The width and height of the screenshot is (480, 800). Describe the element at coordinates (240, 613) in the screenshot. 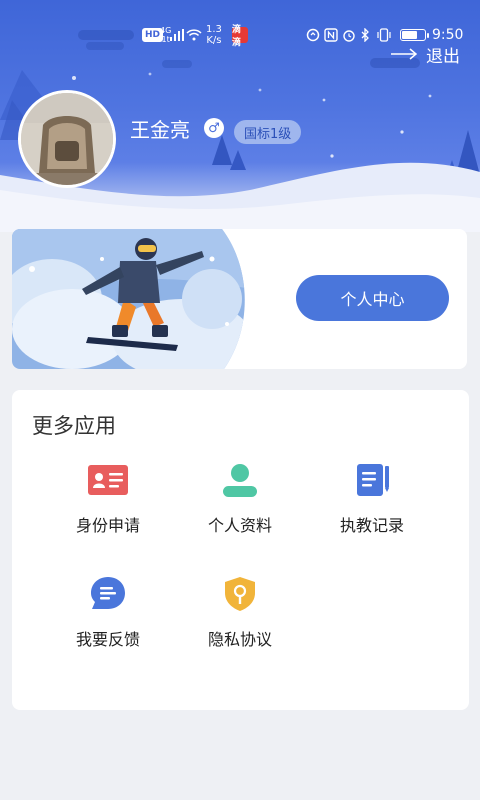

I see `app-item-privacy-policy: 隐私协议` at that location.